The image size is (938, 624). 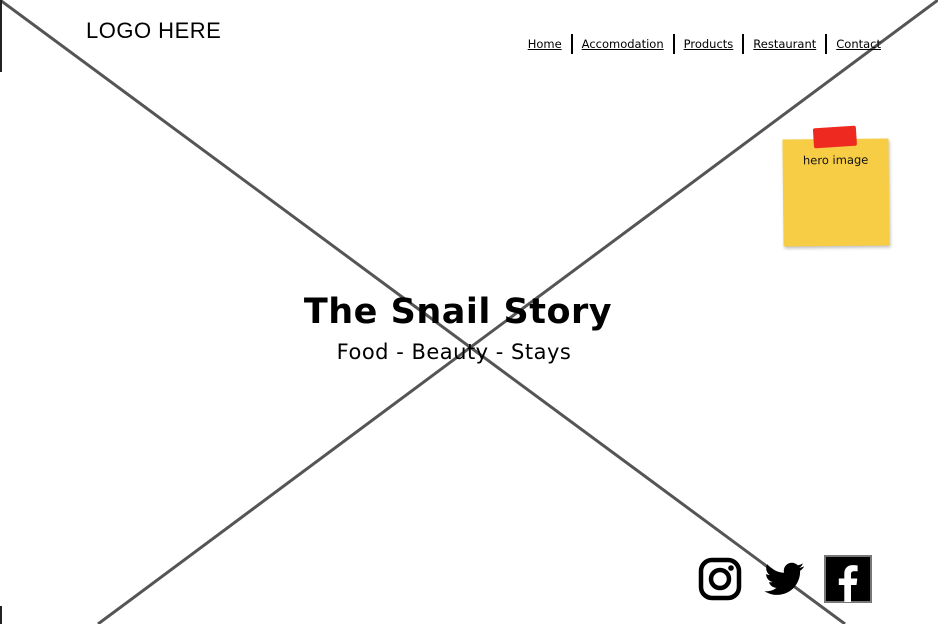 I want to click on twitter-icon, so click(x=784, y=579).